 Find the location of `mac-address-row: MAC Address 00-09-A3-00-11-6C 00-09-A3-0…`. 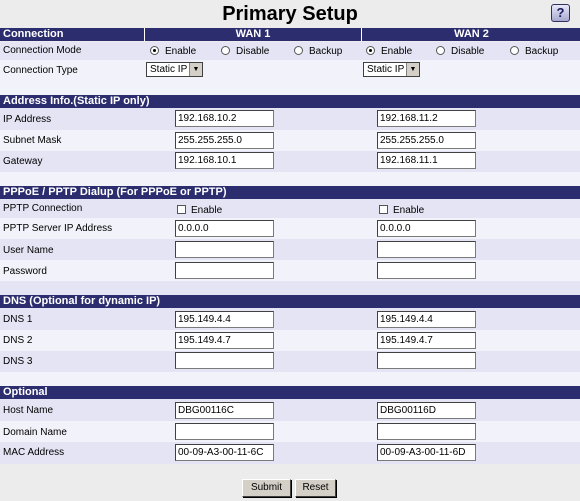

mac-address-row: MAC Address 00-09-A3-00-11-6C 00-09-A3-0… is located at coordinates (290, 453).